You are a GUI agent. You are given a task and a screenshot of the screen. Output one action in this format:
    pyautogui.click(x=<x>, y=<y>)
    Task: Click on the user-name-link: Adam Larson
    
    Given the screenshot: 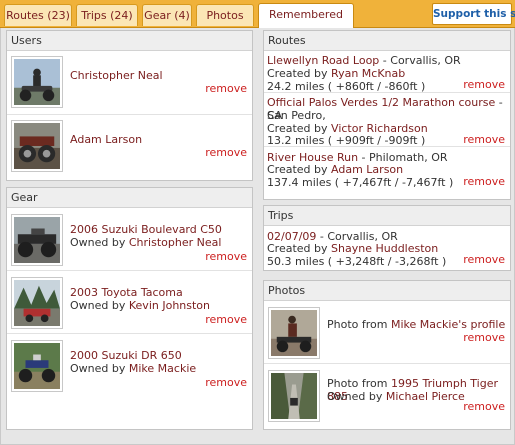 What is the action you would take?
    pyautogui.click(x=106, y=139)
    